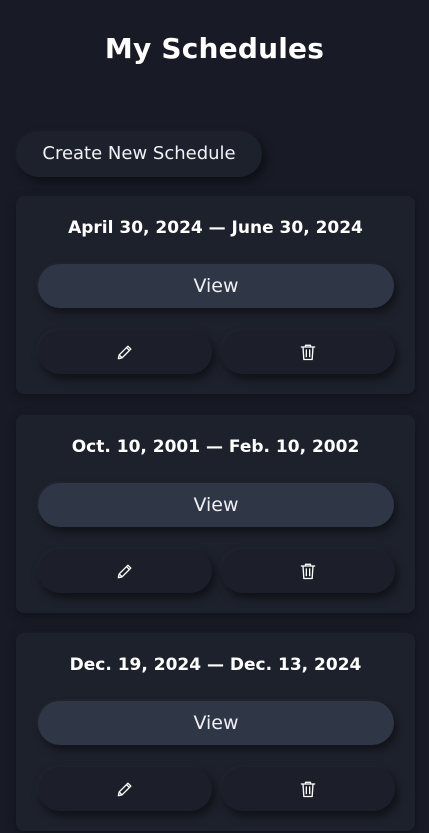 This screenshot has width=429, height=833. Describe the element at coordinates (215, 447) in the screenshot. I see `schedule-date-range: Oct. 10, 2001 — Feb. 10, 2002` at that location.